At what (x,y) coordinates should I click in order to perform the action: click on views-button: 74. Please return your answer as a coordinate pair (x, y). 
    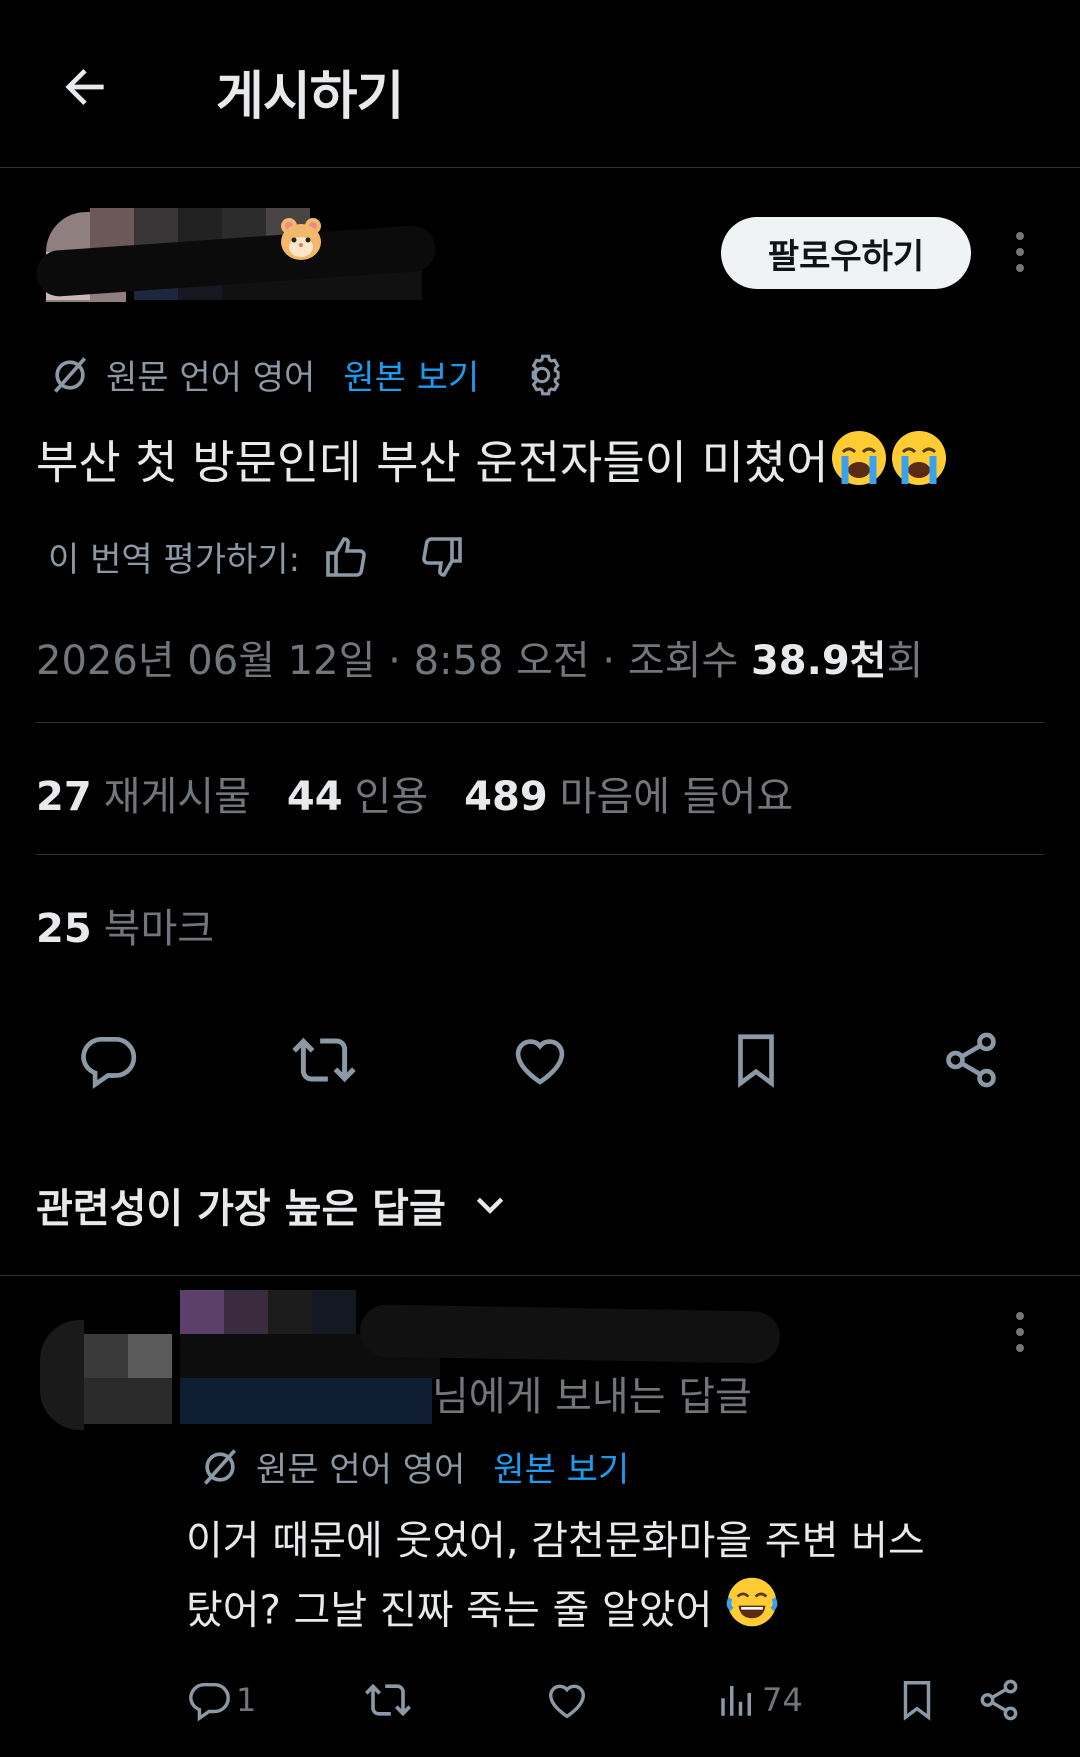
    Looking at the image, I should click on (759, 1700).